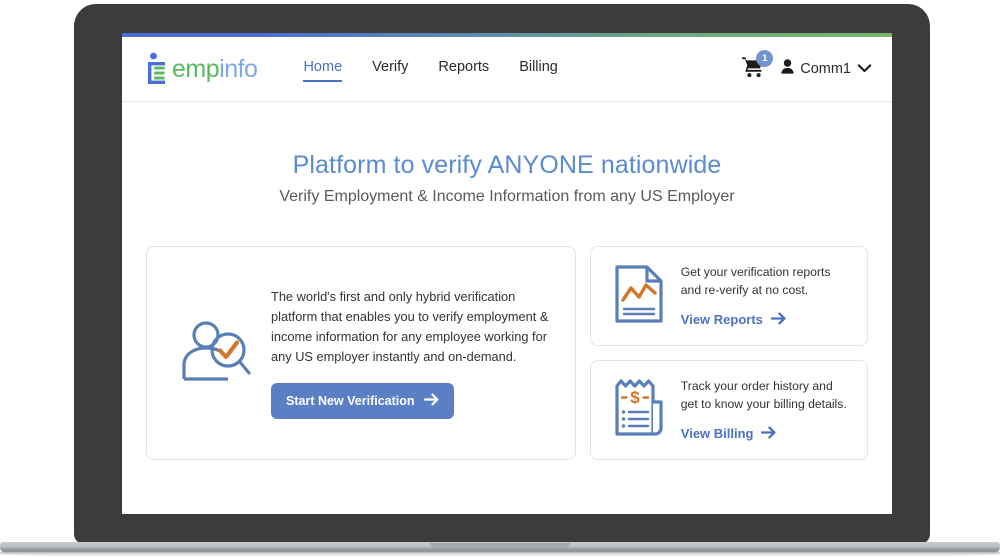 The image size is (1000, 558). Describe the element at coordinates (500, 554) in the screenshot. I see `laptop-base-shadow` at that location.